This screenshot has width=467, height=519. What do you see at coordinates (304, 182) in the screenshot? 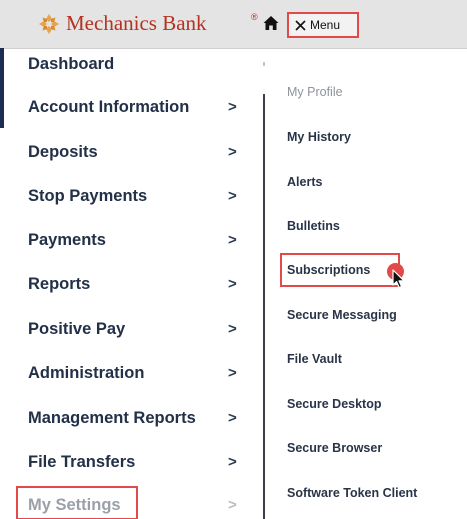
I see `submenu-item-alerts: Alerts` at bounding box center [304, 182].